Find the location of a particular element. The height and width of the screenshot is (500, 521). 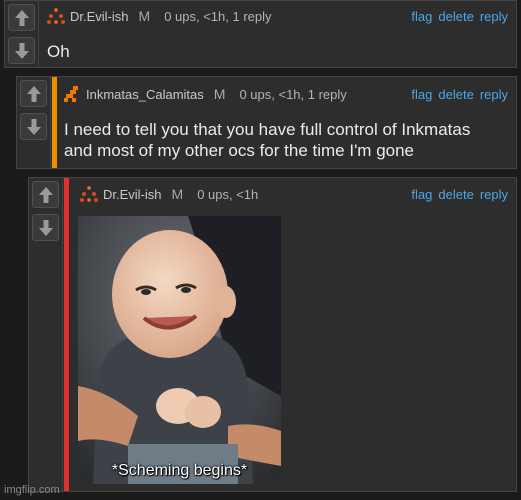

comment-stats: 0 ups, <1h is located at coordinates (228, 194).